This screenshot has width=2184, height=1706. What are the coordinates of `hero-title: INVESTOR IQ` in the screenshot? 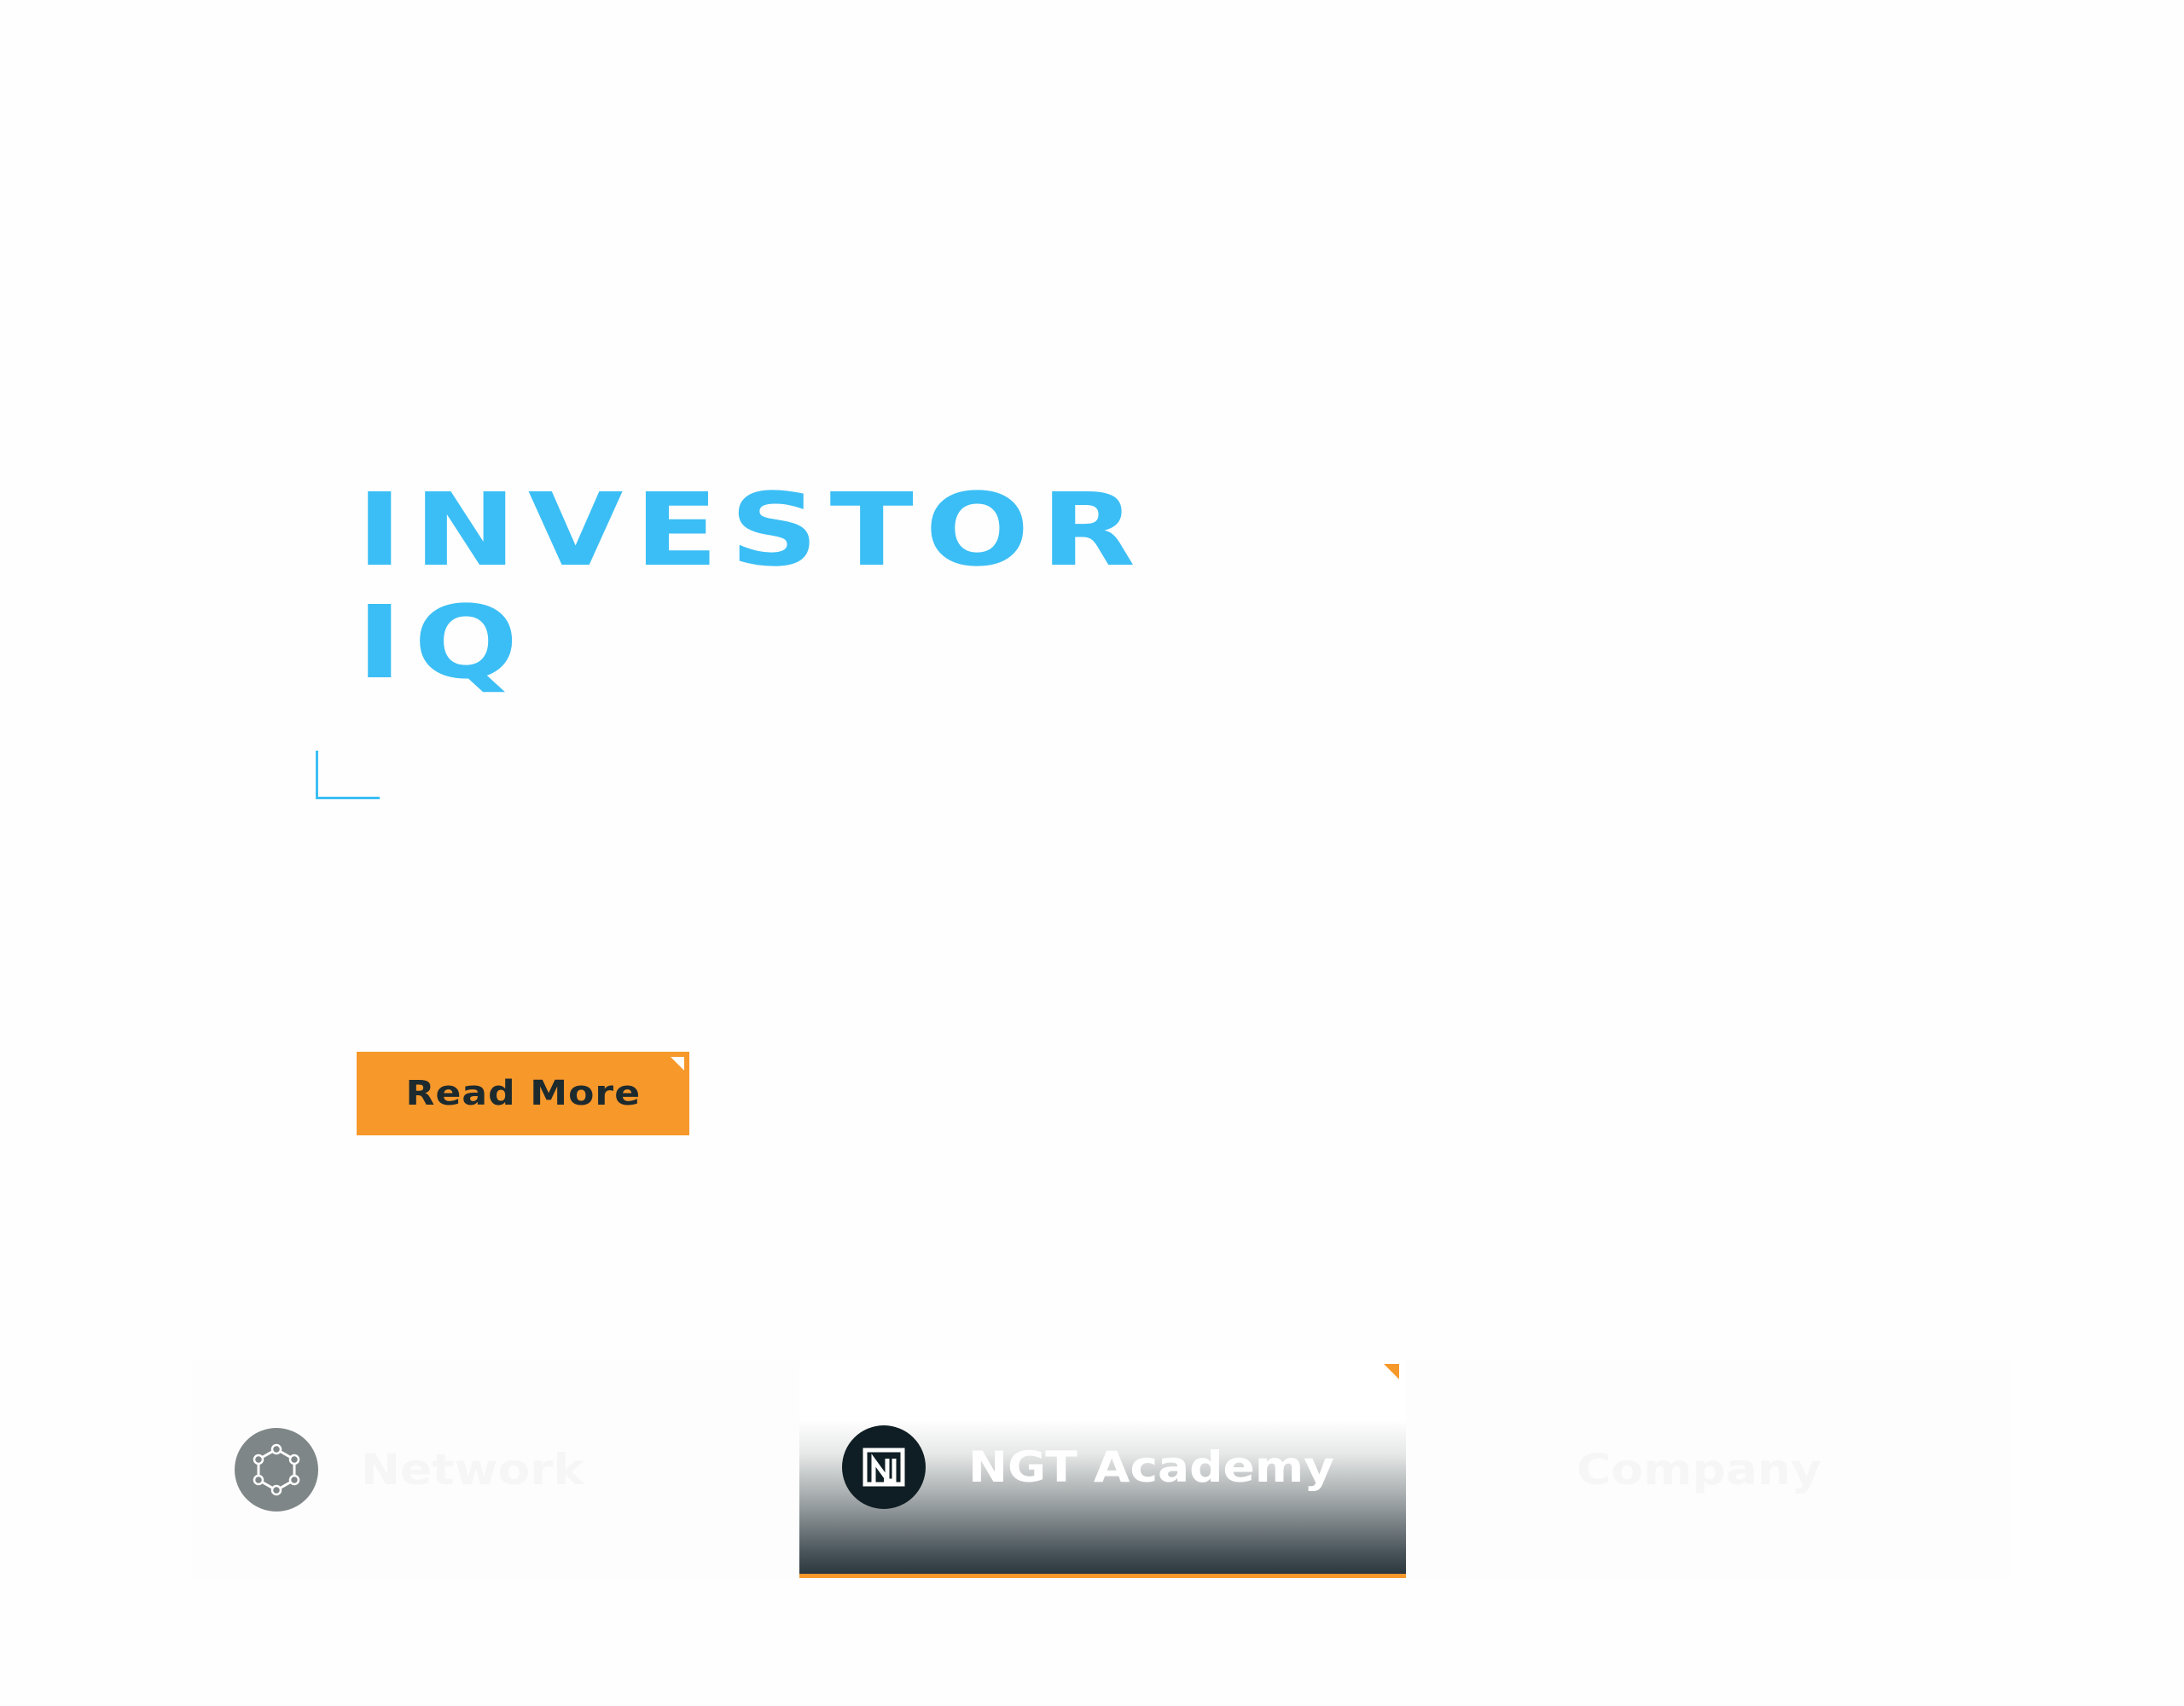 It's located at (752, 586).